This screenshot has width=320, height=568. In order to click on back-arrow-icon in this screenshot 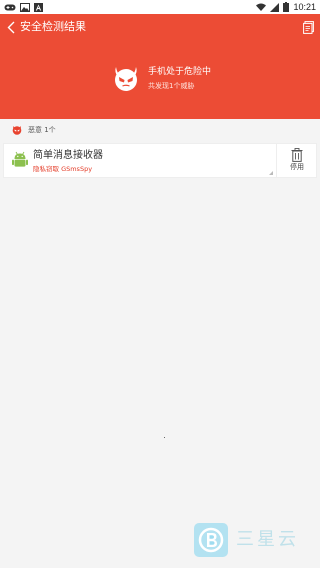, I will do `click(11, 27)`.